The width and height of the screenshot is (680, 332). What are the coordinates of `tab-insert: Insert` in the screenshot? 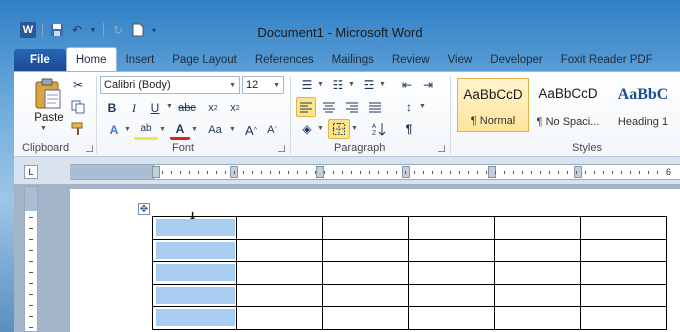 It's located at (140, 60).